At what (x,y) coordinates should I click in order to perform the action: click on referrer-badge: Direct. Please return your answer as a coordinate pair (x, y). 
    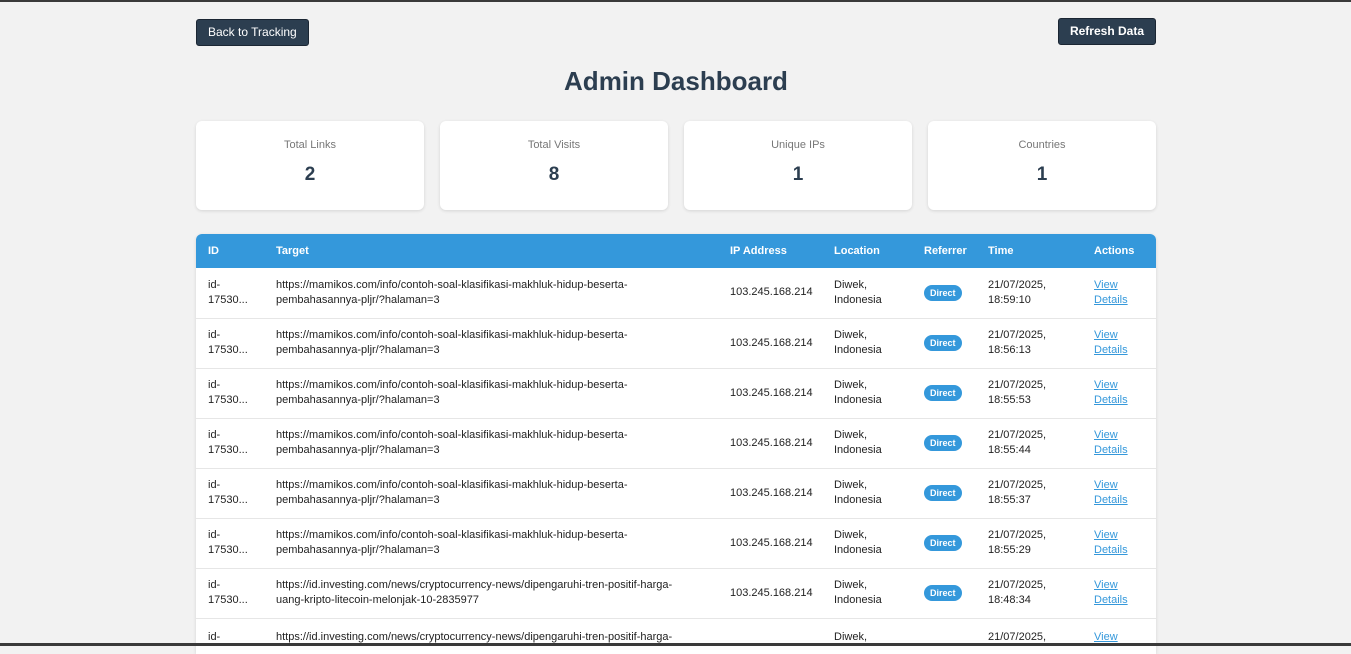
    Looking at the image, I should click on (943, 343).